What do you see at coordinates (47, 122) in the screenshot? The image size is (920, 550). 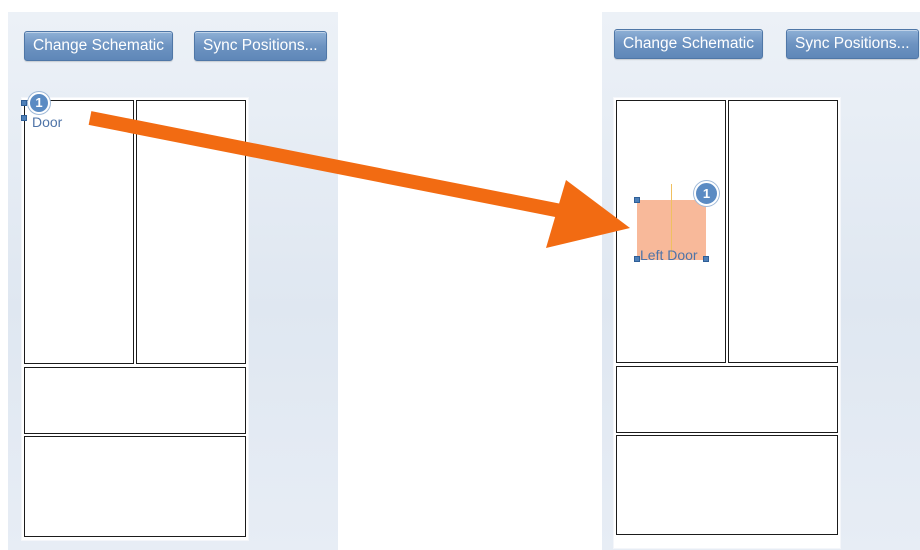 I see `component-label: Door` at bounding box center [47, 122].